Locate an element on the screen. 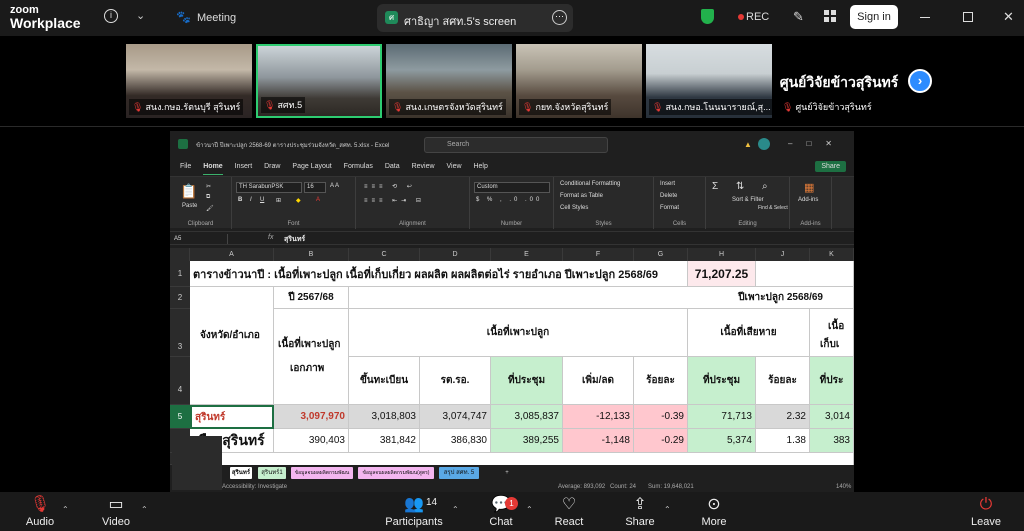 Image resolution: width=1024 pixels, height=531 pixels. sign-in-button: Sign in is located at coordinates (874, 17).